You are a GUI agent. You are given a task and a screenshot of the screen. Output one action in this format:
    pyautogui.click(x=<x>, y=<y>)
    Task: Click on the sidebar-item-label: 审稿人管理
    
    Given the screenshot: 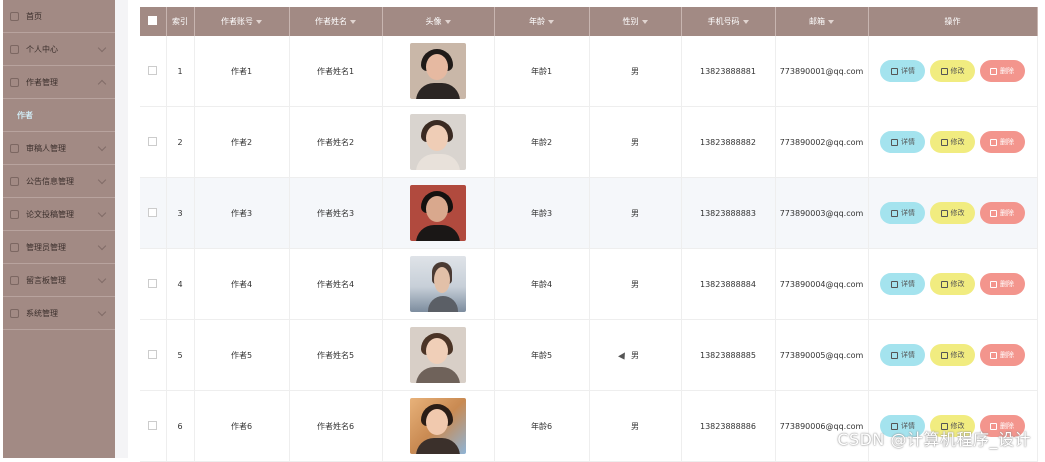 What is the action you would take?
    pyautogui.click(x=46, y=148)
    